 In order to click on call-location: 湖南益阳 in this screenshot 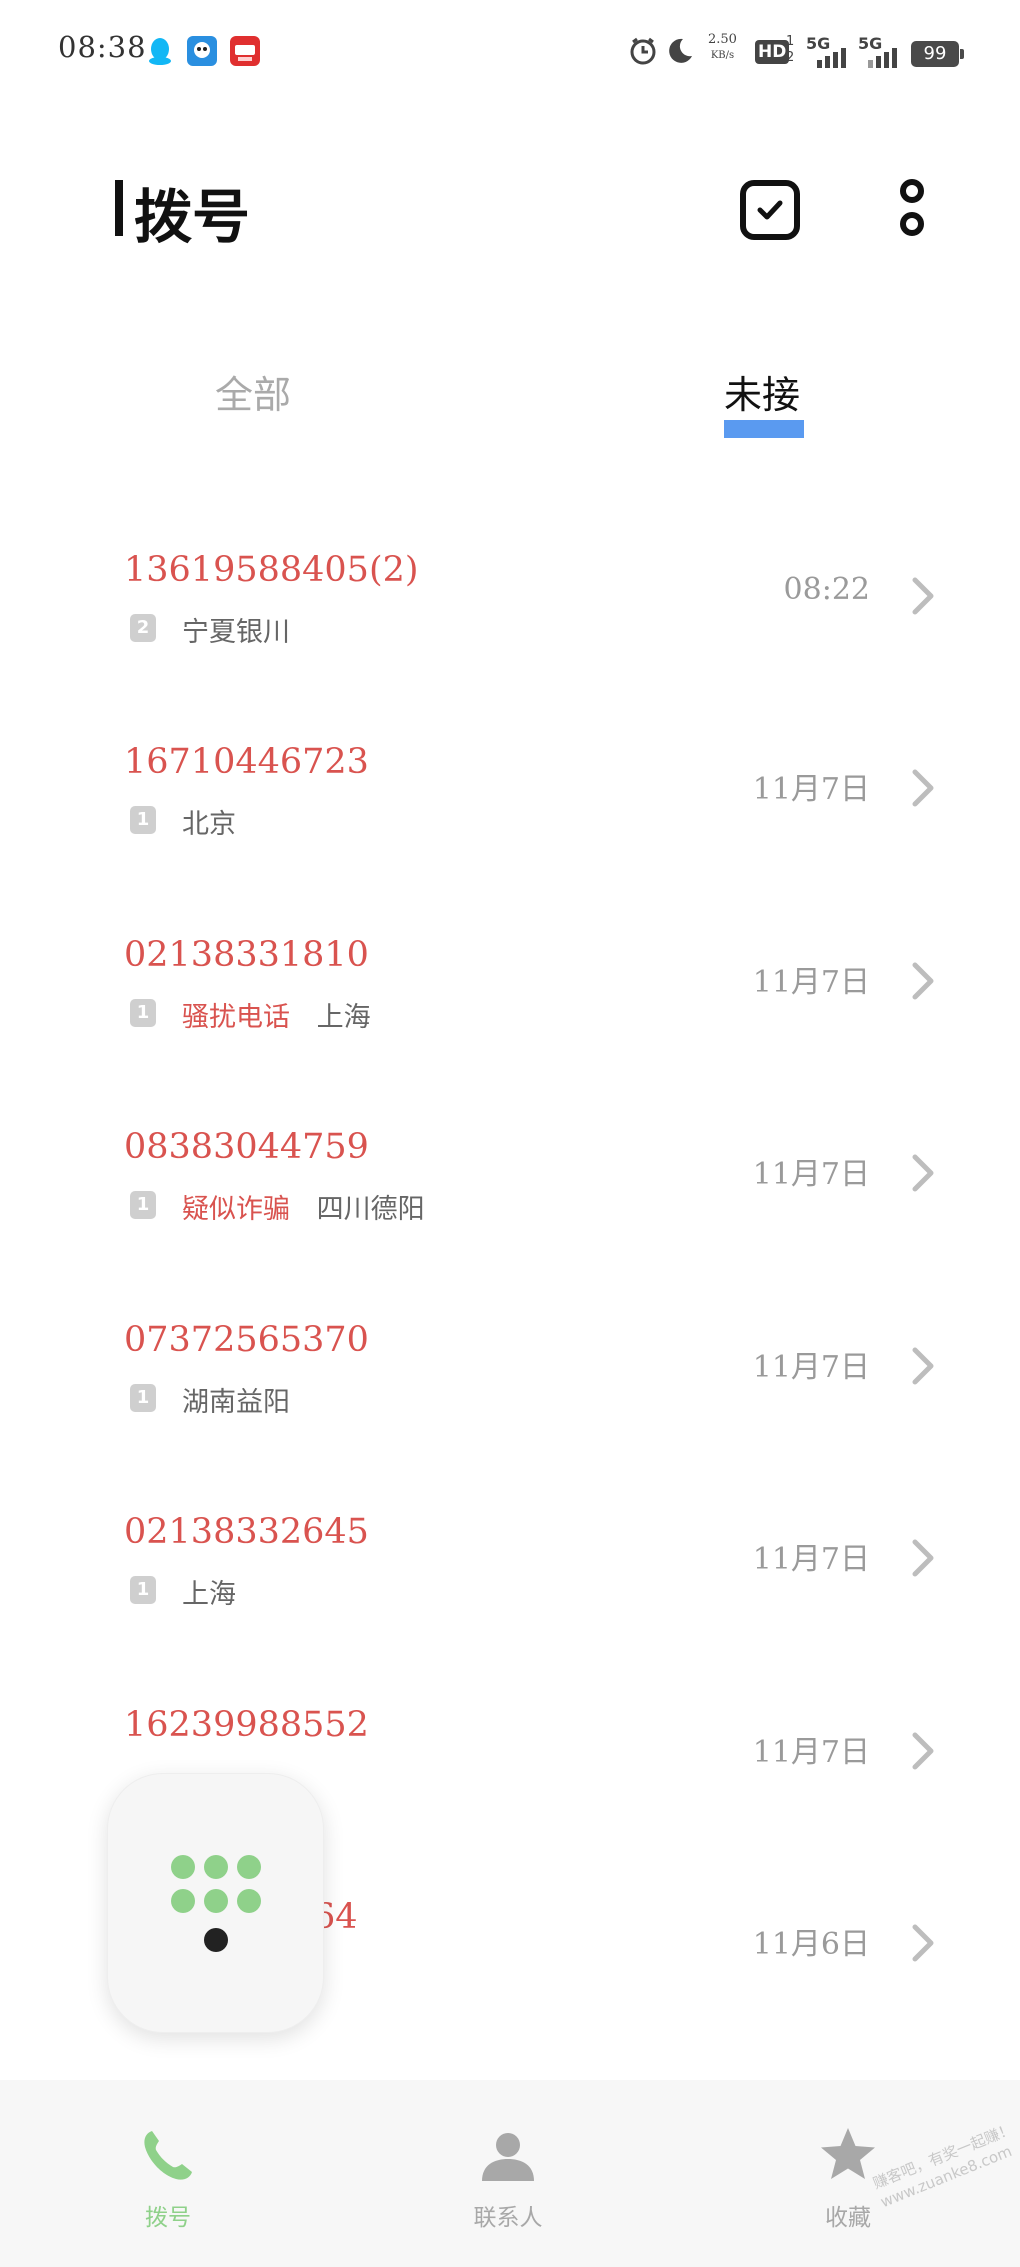, I will do `click(236, 1402)`.